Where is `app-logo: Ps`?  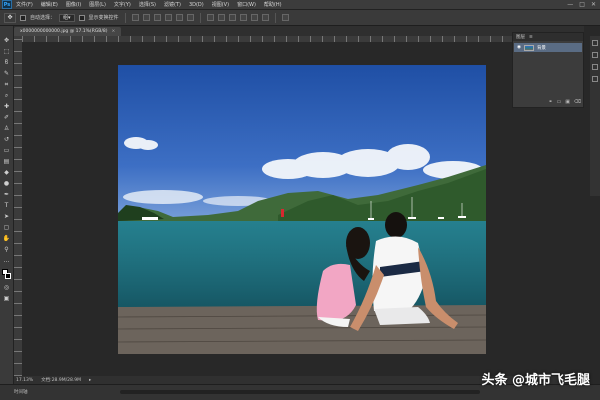 app-logo: Ps is located at coordinates (7, 4).